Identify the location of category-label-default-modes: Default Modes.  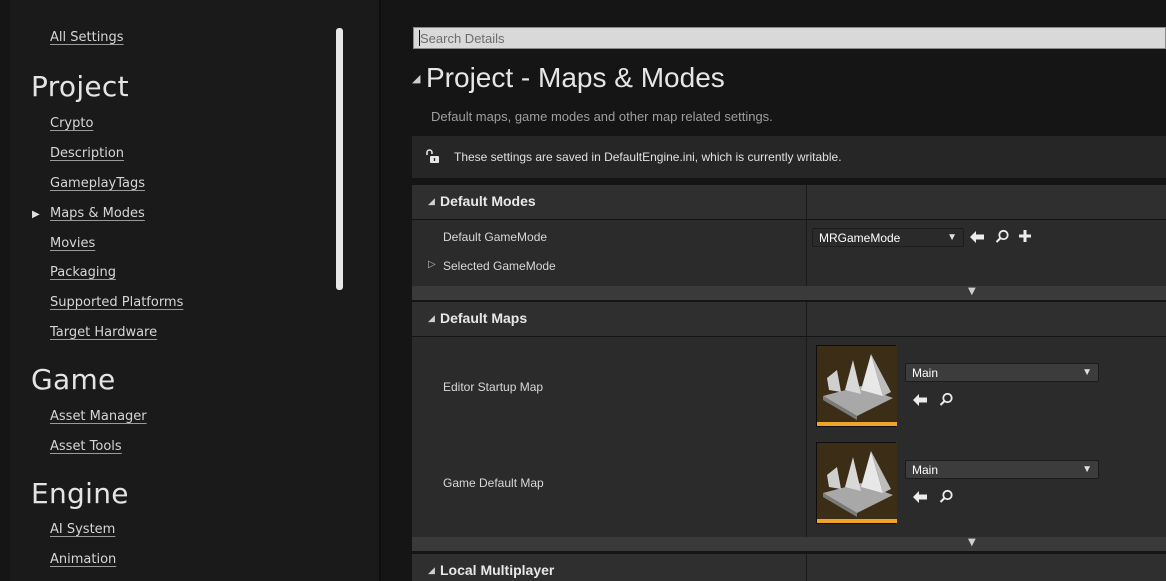
(488, 201).